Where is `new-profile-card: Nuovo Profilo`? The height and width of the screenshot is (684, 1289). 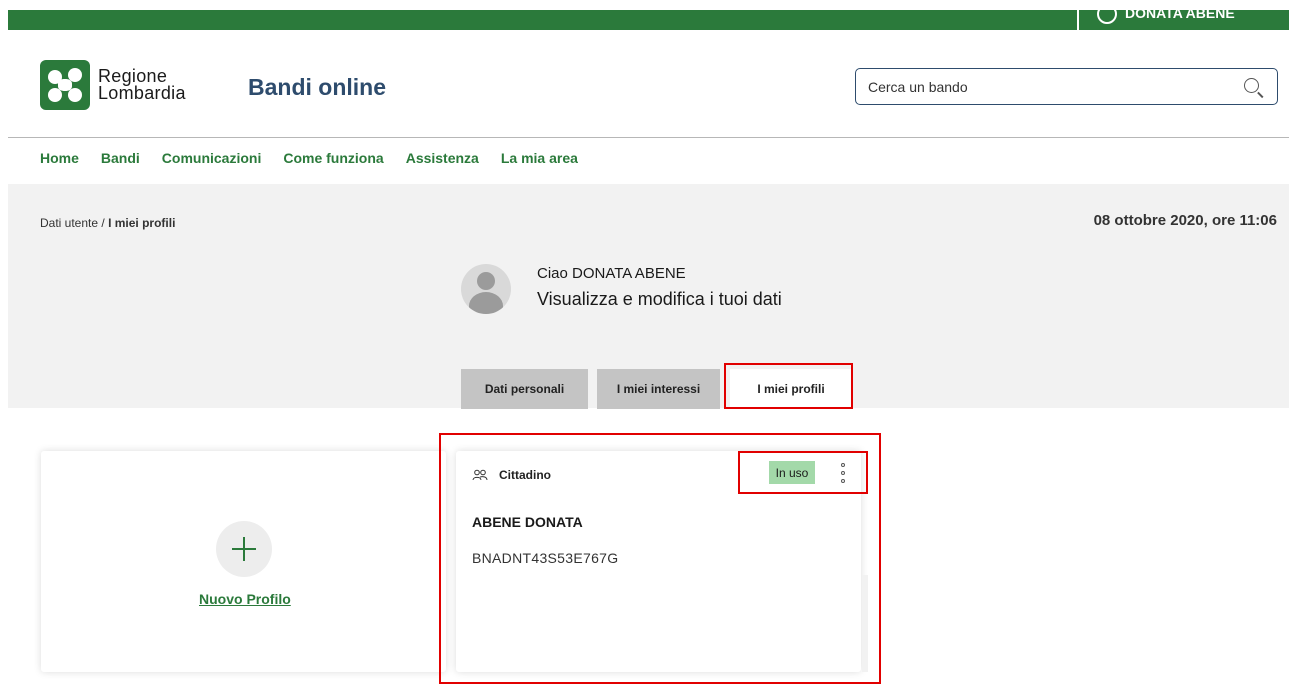
new-profile-card: Nuovo Profilo is located at coordinates (243, 561).